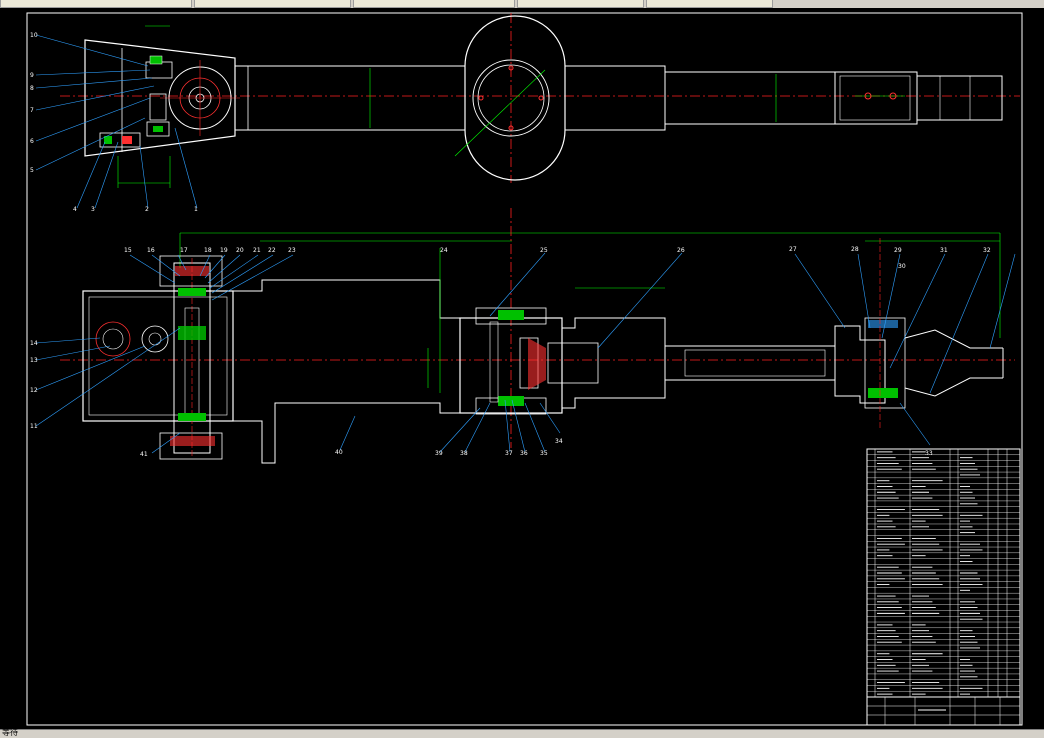  What do you see at coordinates (681, 250) in the screenshot?
I see `front-label-26: 26` at bounding box center [681, 250].